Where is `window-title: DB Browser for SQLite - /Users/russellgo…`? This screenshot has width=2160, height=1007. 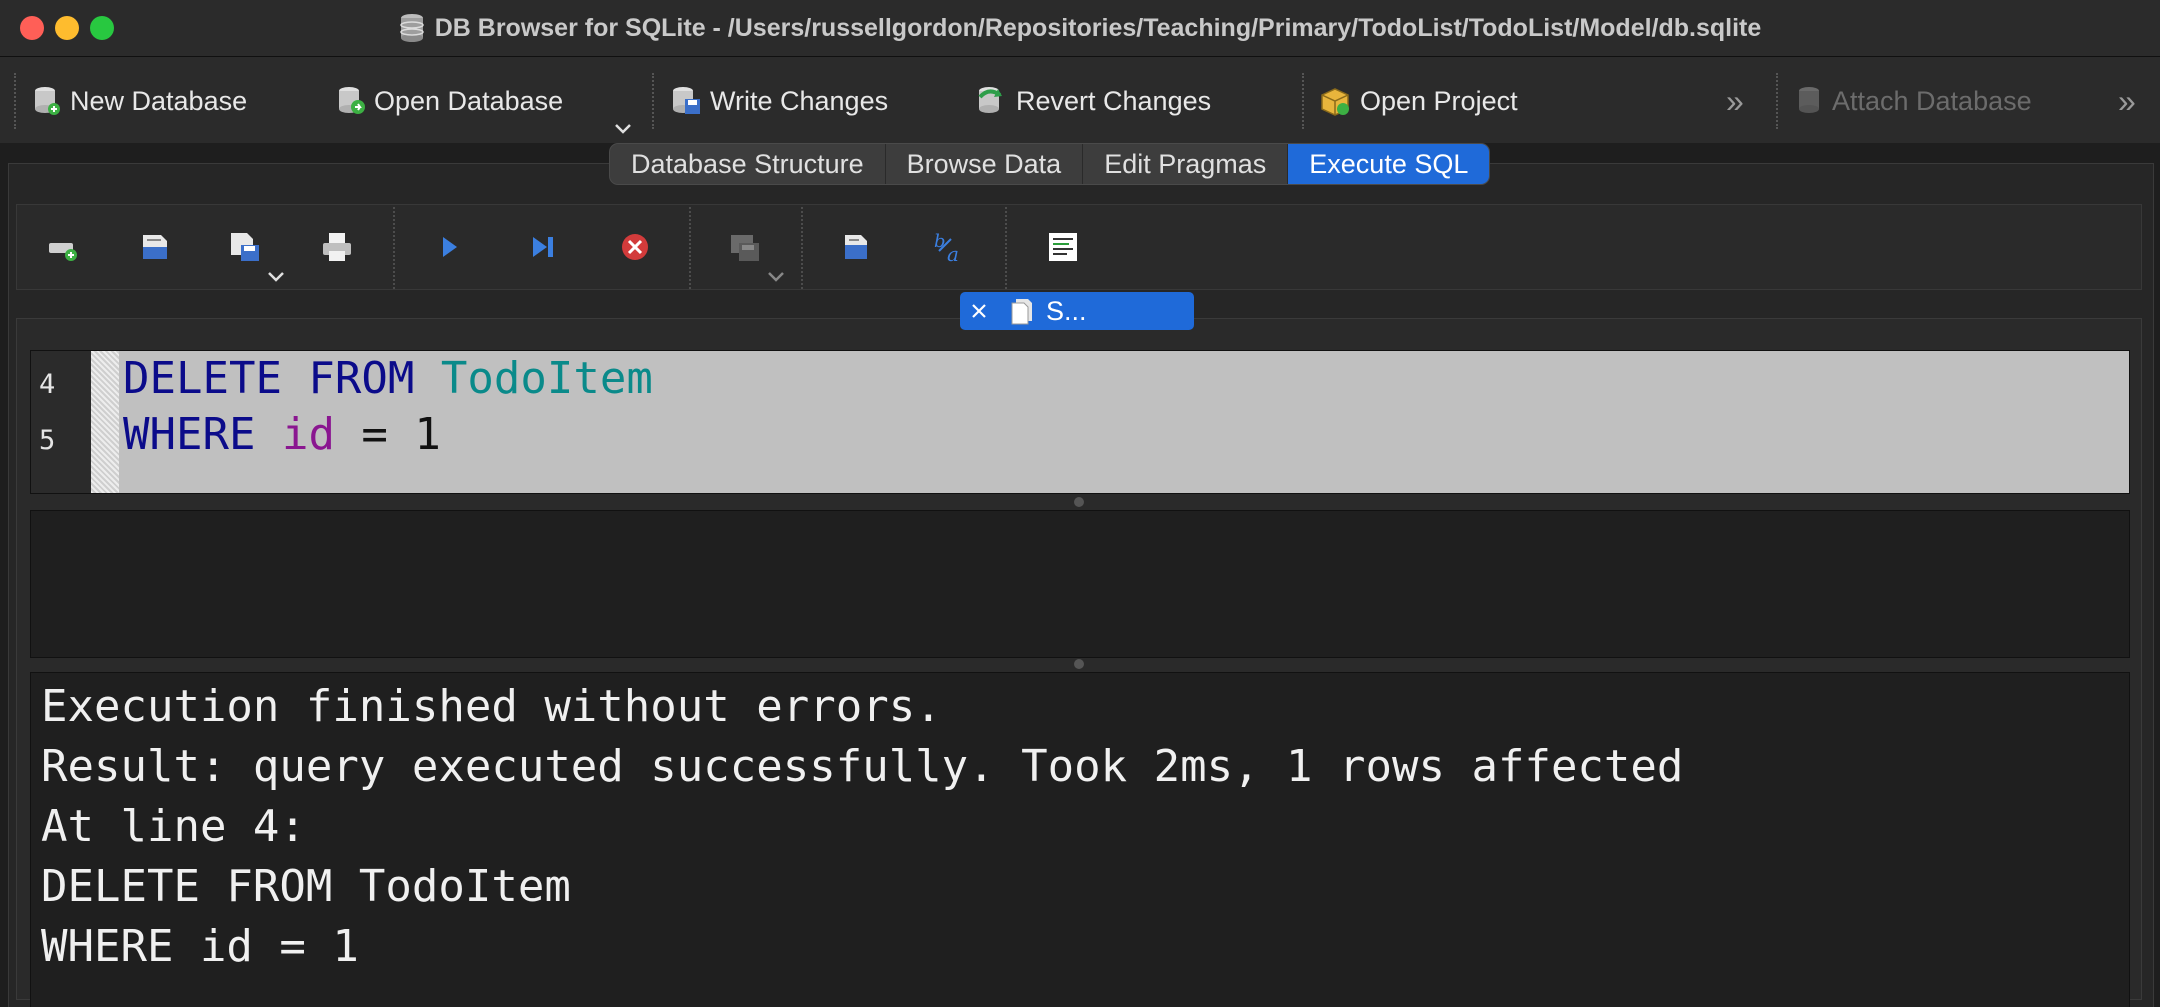 window-title: DB Browser for SQLite - /Users/russellgo… is located at coordinates (1098, 27).